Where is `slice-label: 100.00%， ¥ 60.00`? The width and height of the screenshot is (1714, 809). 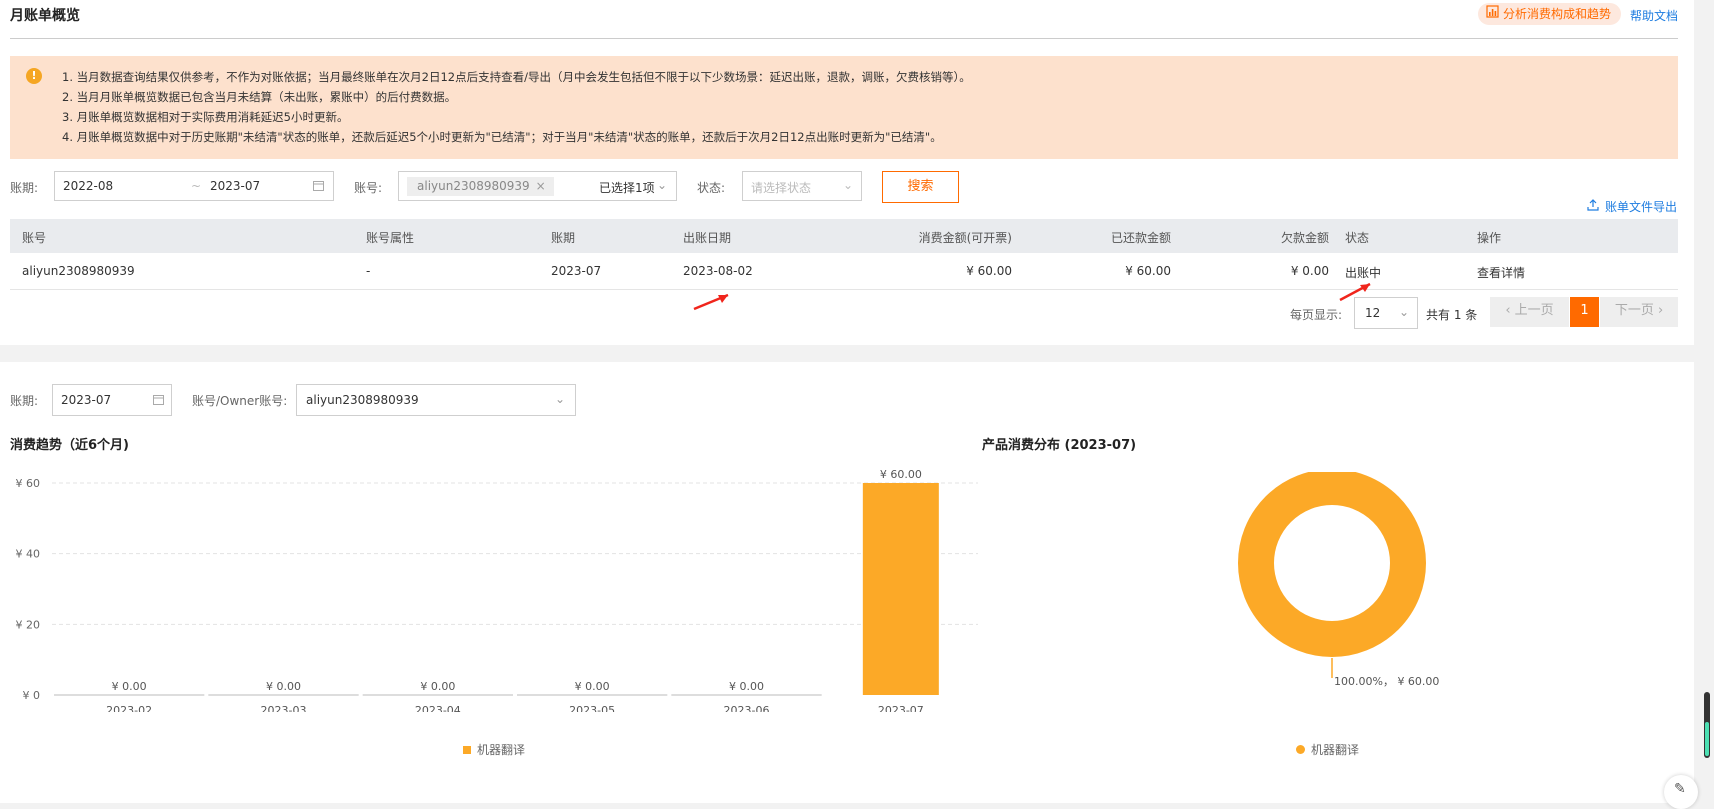
slice-label: 100.00%， ¥ 60.00 is located at coordinates (1386, 681).